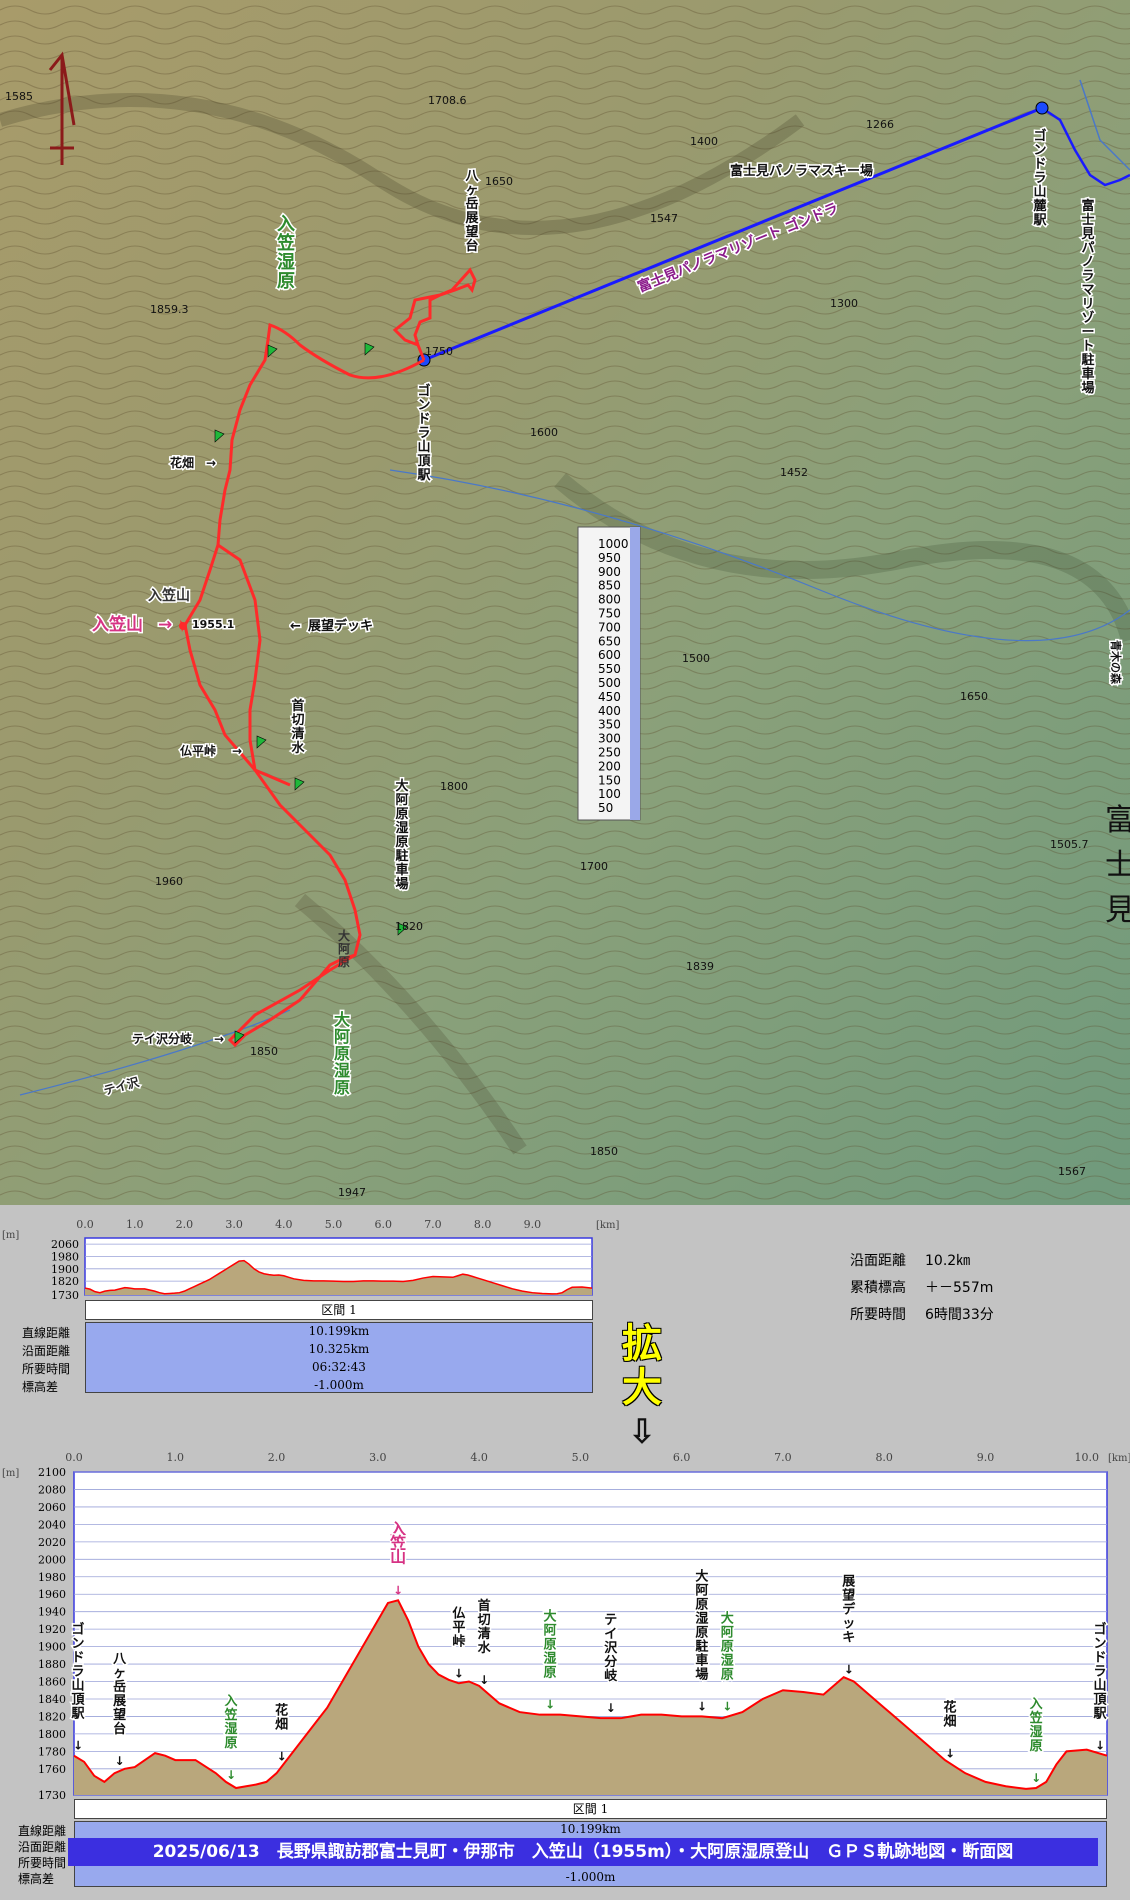 Image resolution: width=1130 pixels, height=1900 pixels. I want to click on svg-text: 畑, so click(950, 1721).